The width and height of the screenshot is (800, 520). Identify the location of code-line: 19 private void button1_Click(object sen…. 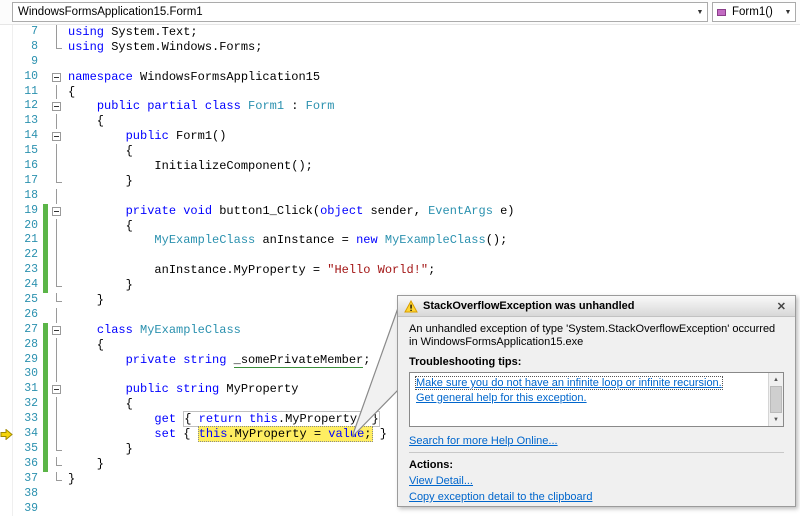
(400, 211).